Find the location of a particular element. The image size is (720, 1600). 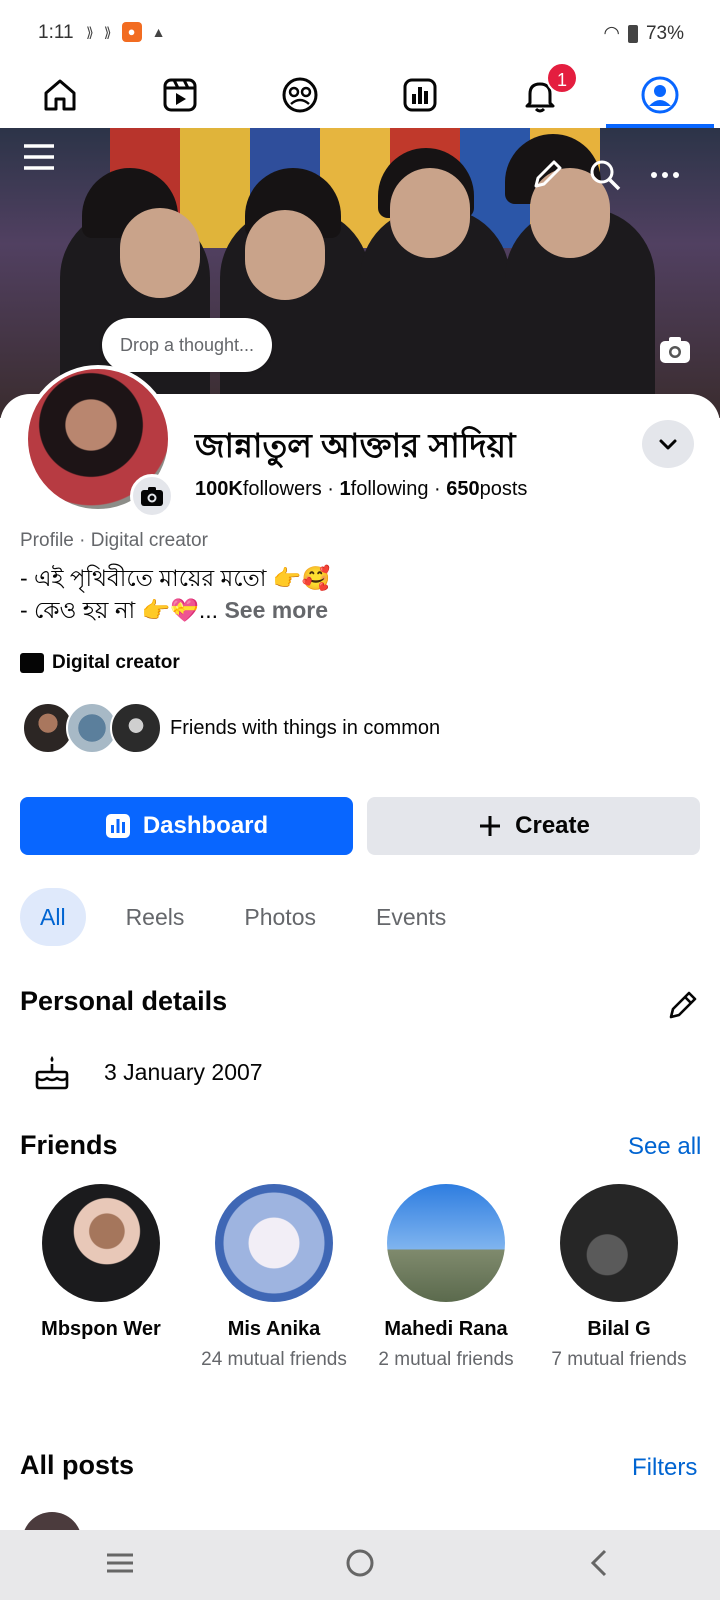

filter-events: Events is located at coordinates (411, 917).